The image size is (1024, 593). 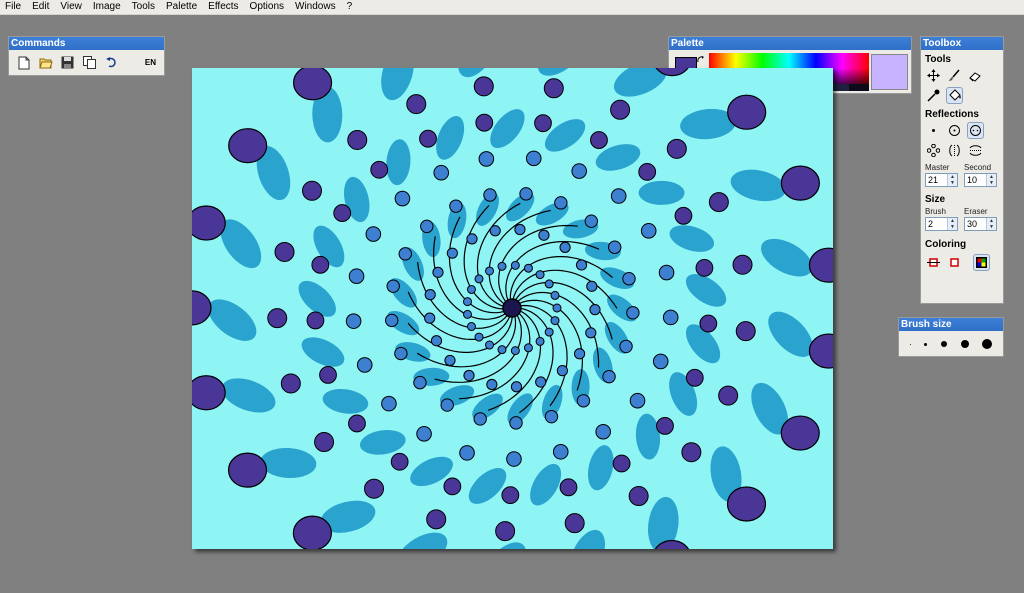 What do you see at coordinates (889, 72) in the screenshot?
I see `selected-color-preview` at bounding box center [889, 72].